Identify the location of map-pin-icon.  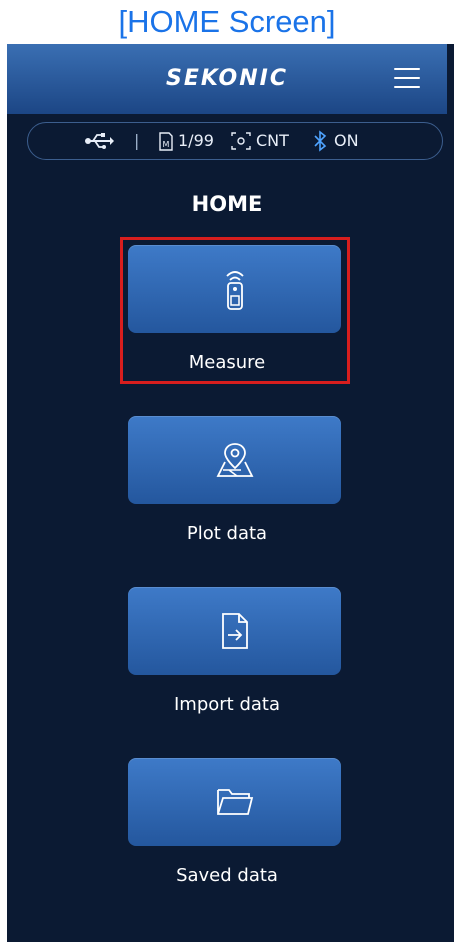
(234, 460).